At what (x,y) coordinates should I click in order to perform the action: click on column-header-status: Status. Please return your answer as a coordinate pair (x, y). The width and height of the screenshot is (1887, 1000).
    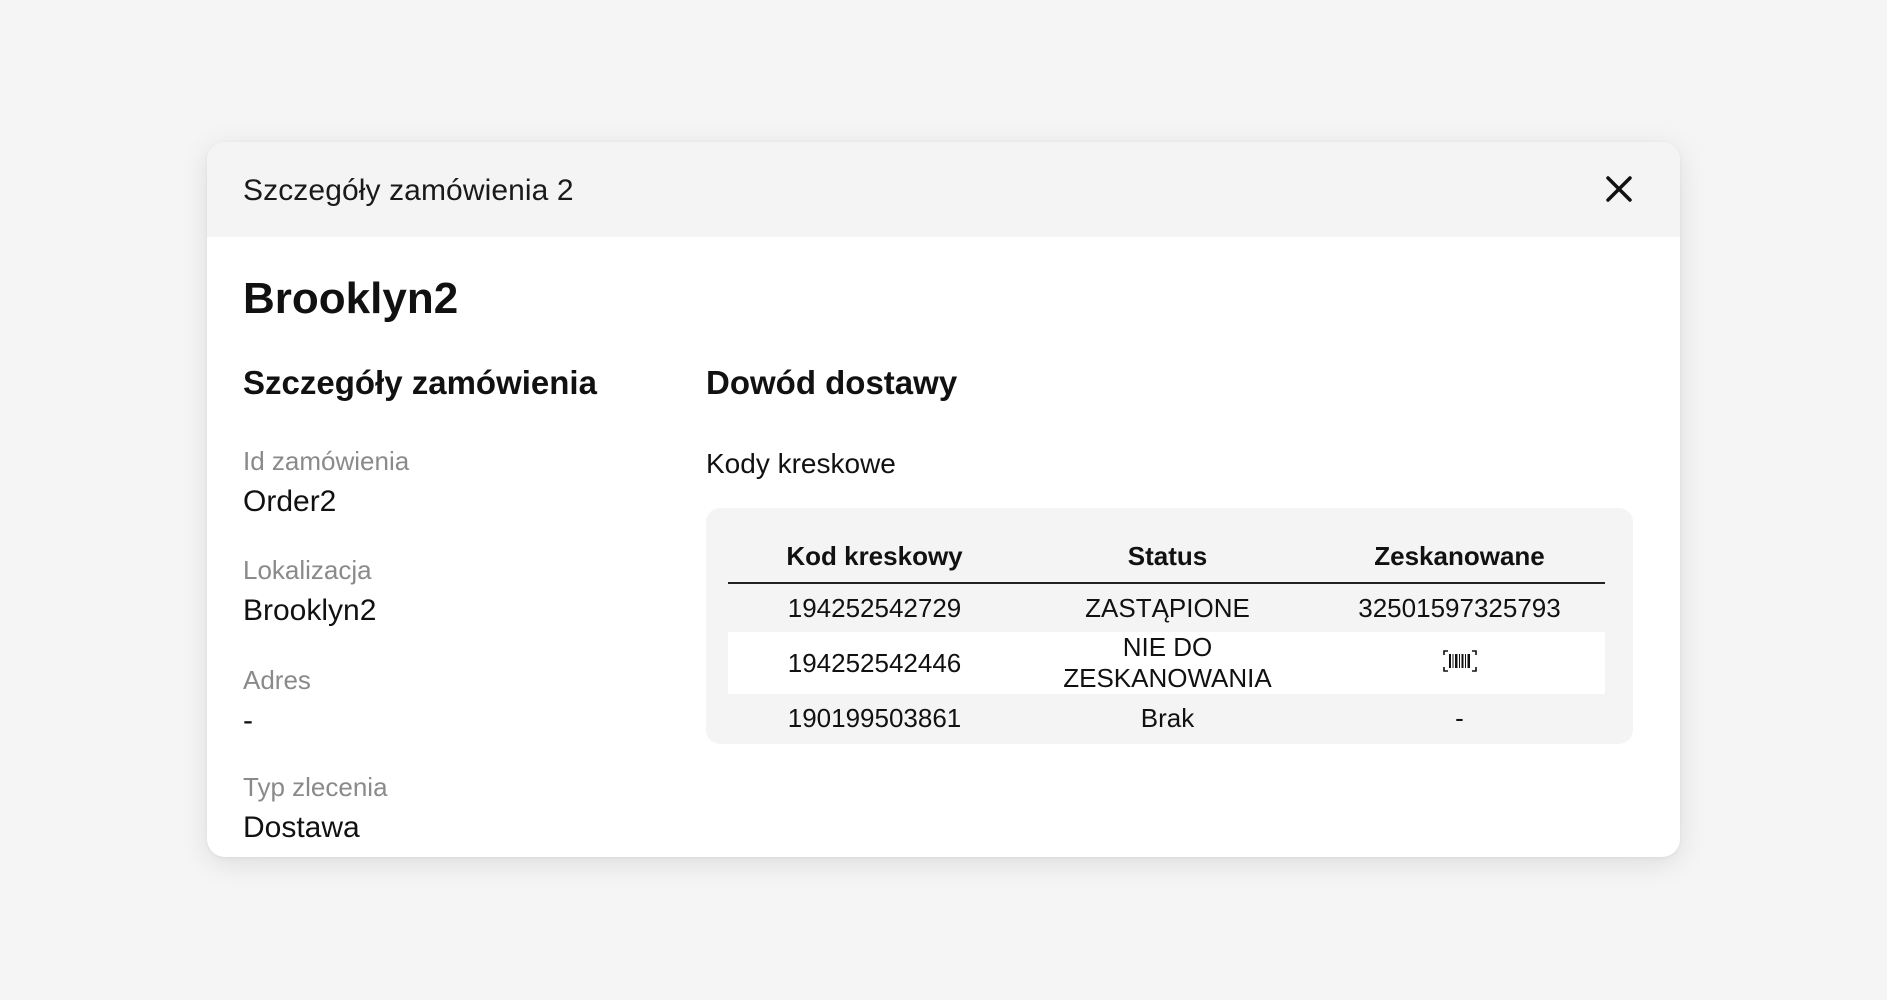
    Looking at the image, I should click on (1167, 557).